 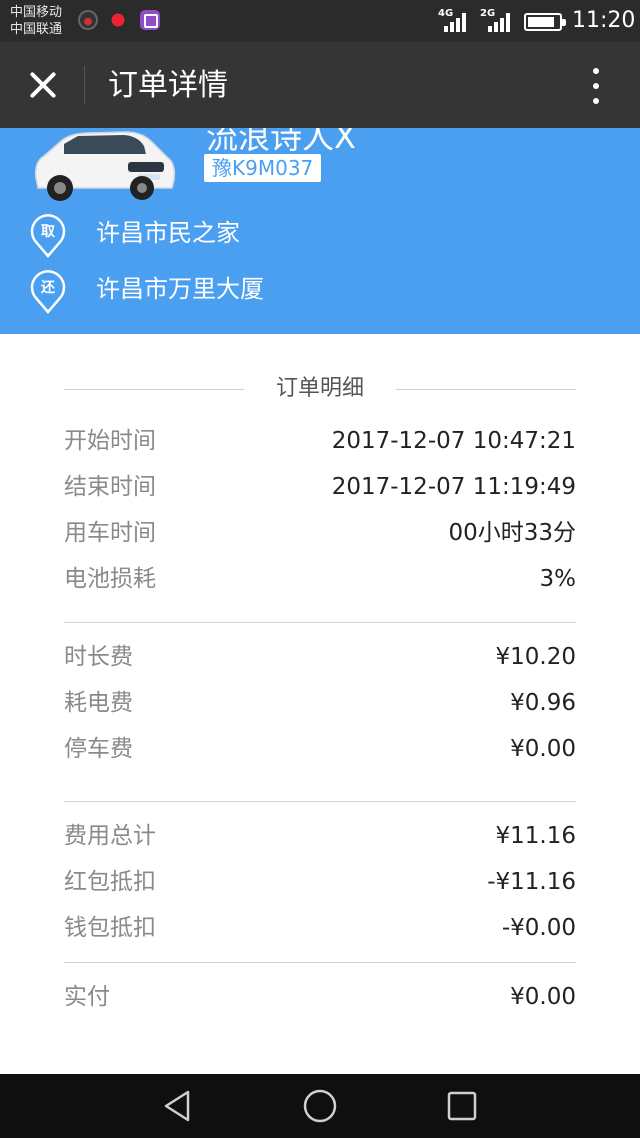 What do you see at coordinates (110, 487) in the screenshot?
I see `row-label: 结束时间` at bounding box center [110, 487].